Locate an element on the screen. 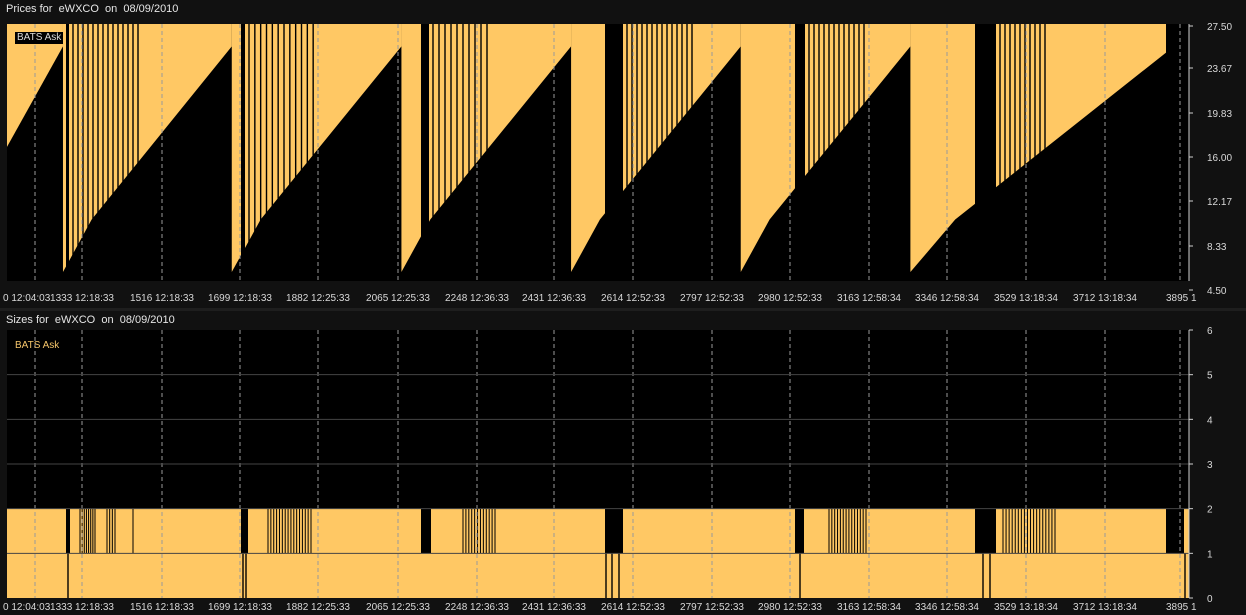  price-x-tick-label: 2797 12:52:33 is located at coordinates (712, 298).